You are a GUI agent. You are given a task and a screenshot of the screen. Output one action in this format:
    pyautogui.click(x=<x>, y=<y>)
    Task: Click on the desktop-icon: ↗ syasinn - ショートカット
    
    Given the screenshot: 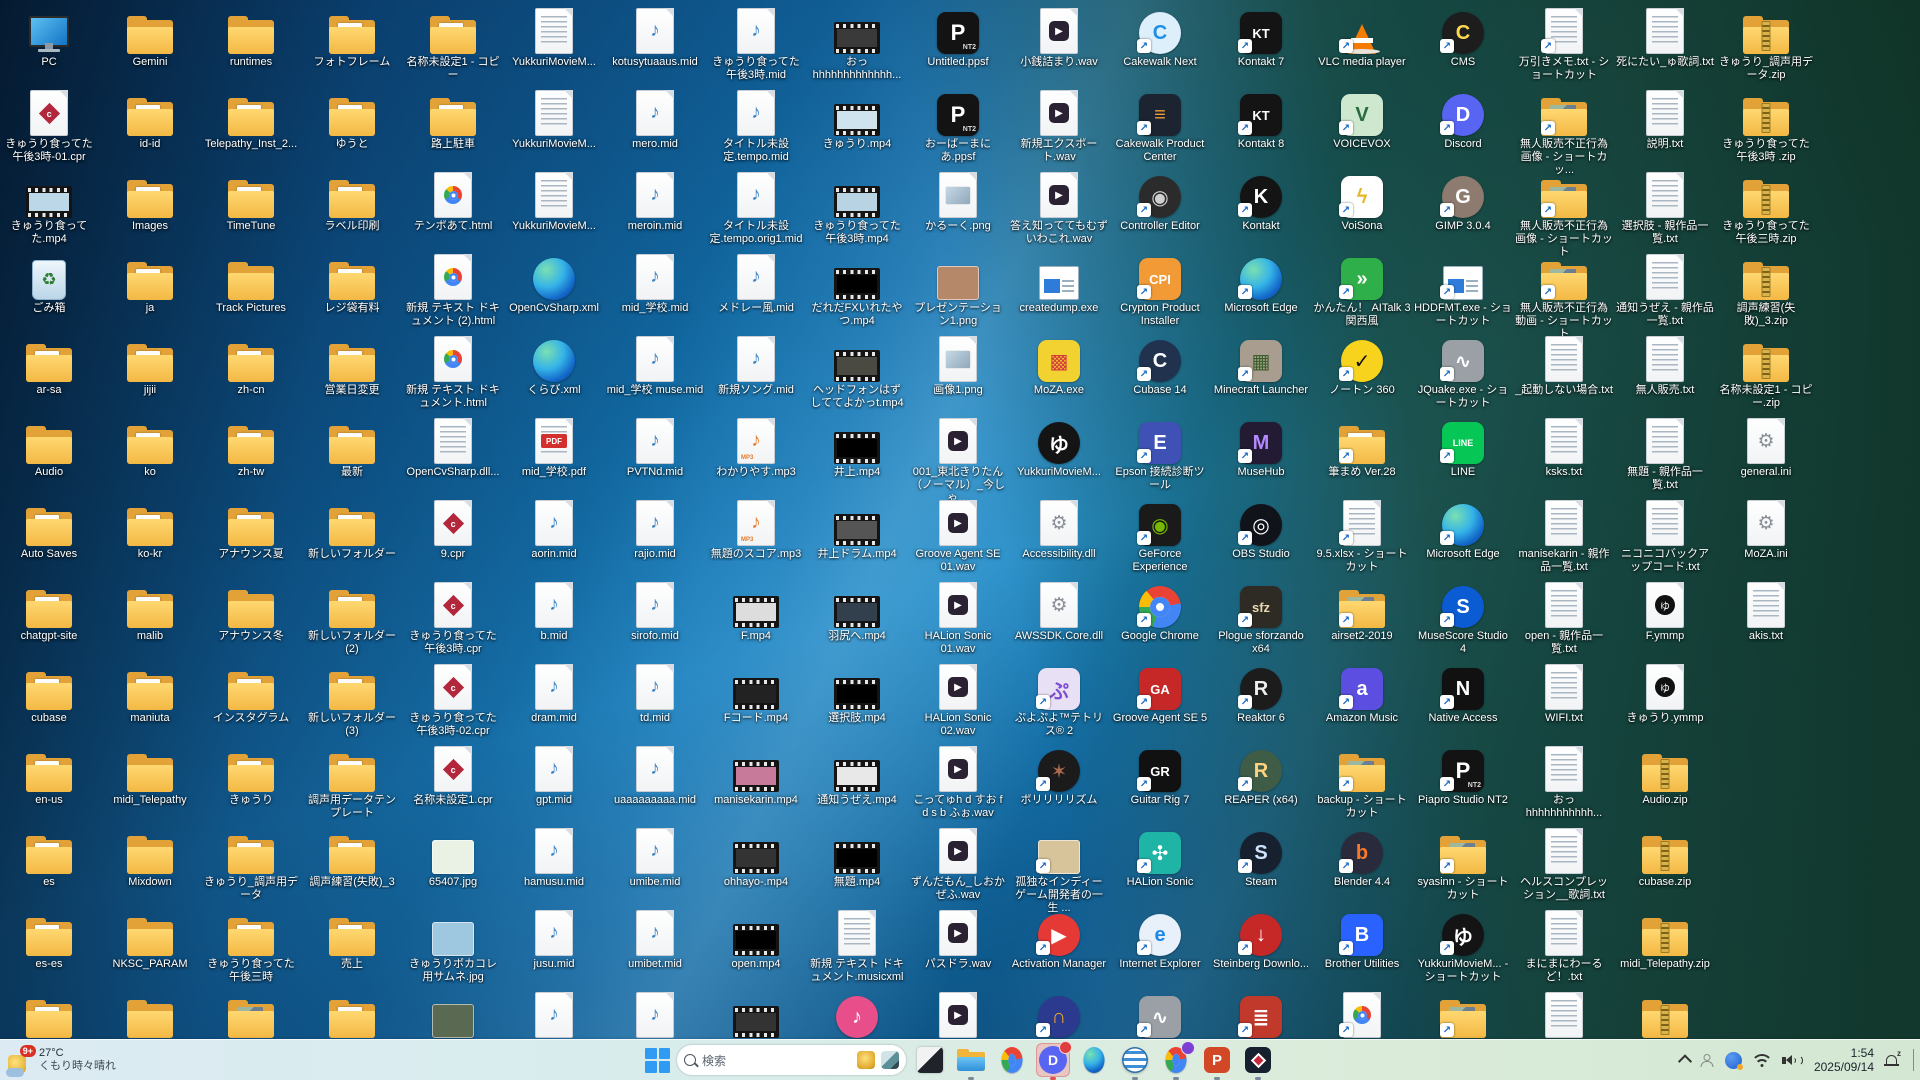 What is the action you would take?
    pyautogui.click(x=1463, y=864)
    